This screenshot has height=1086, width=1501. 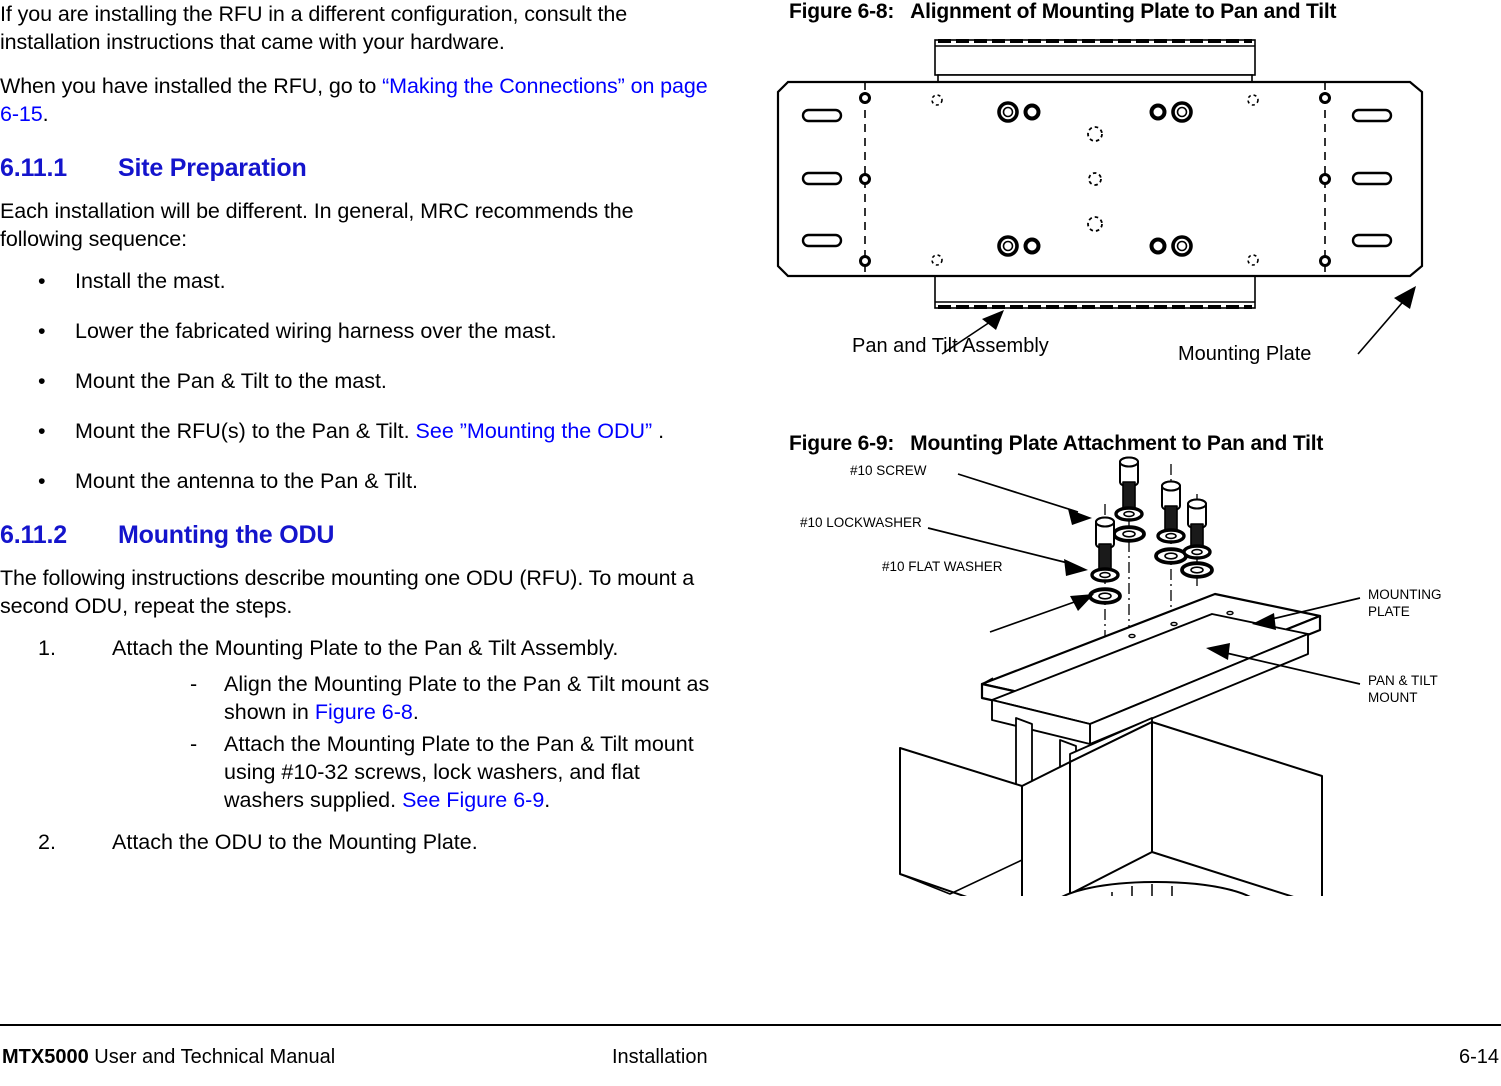 What do you see at coordinates (842, 11) in the screenshot?
I see `figure-6-8-number: Figure 6-8:` at bounding box center [842, 11].